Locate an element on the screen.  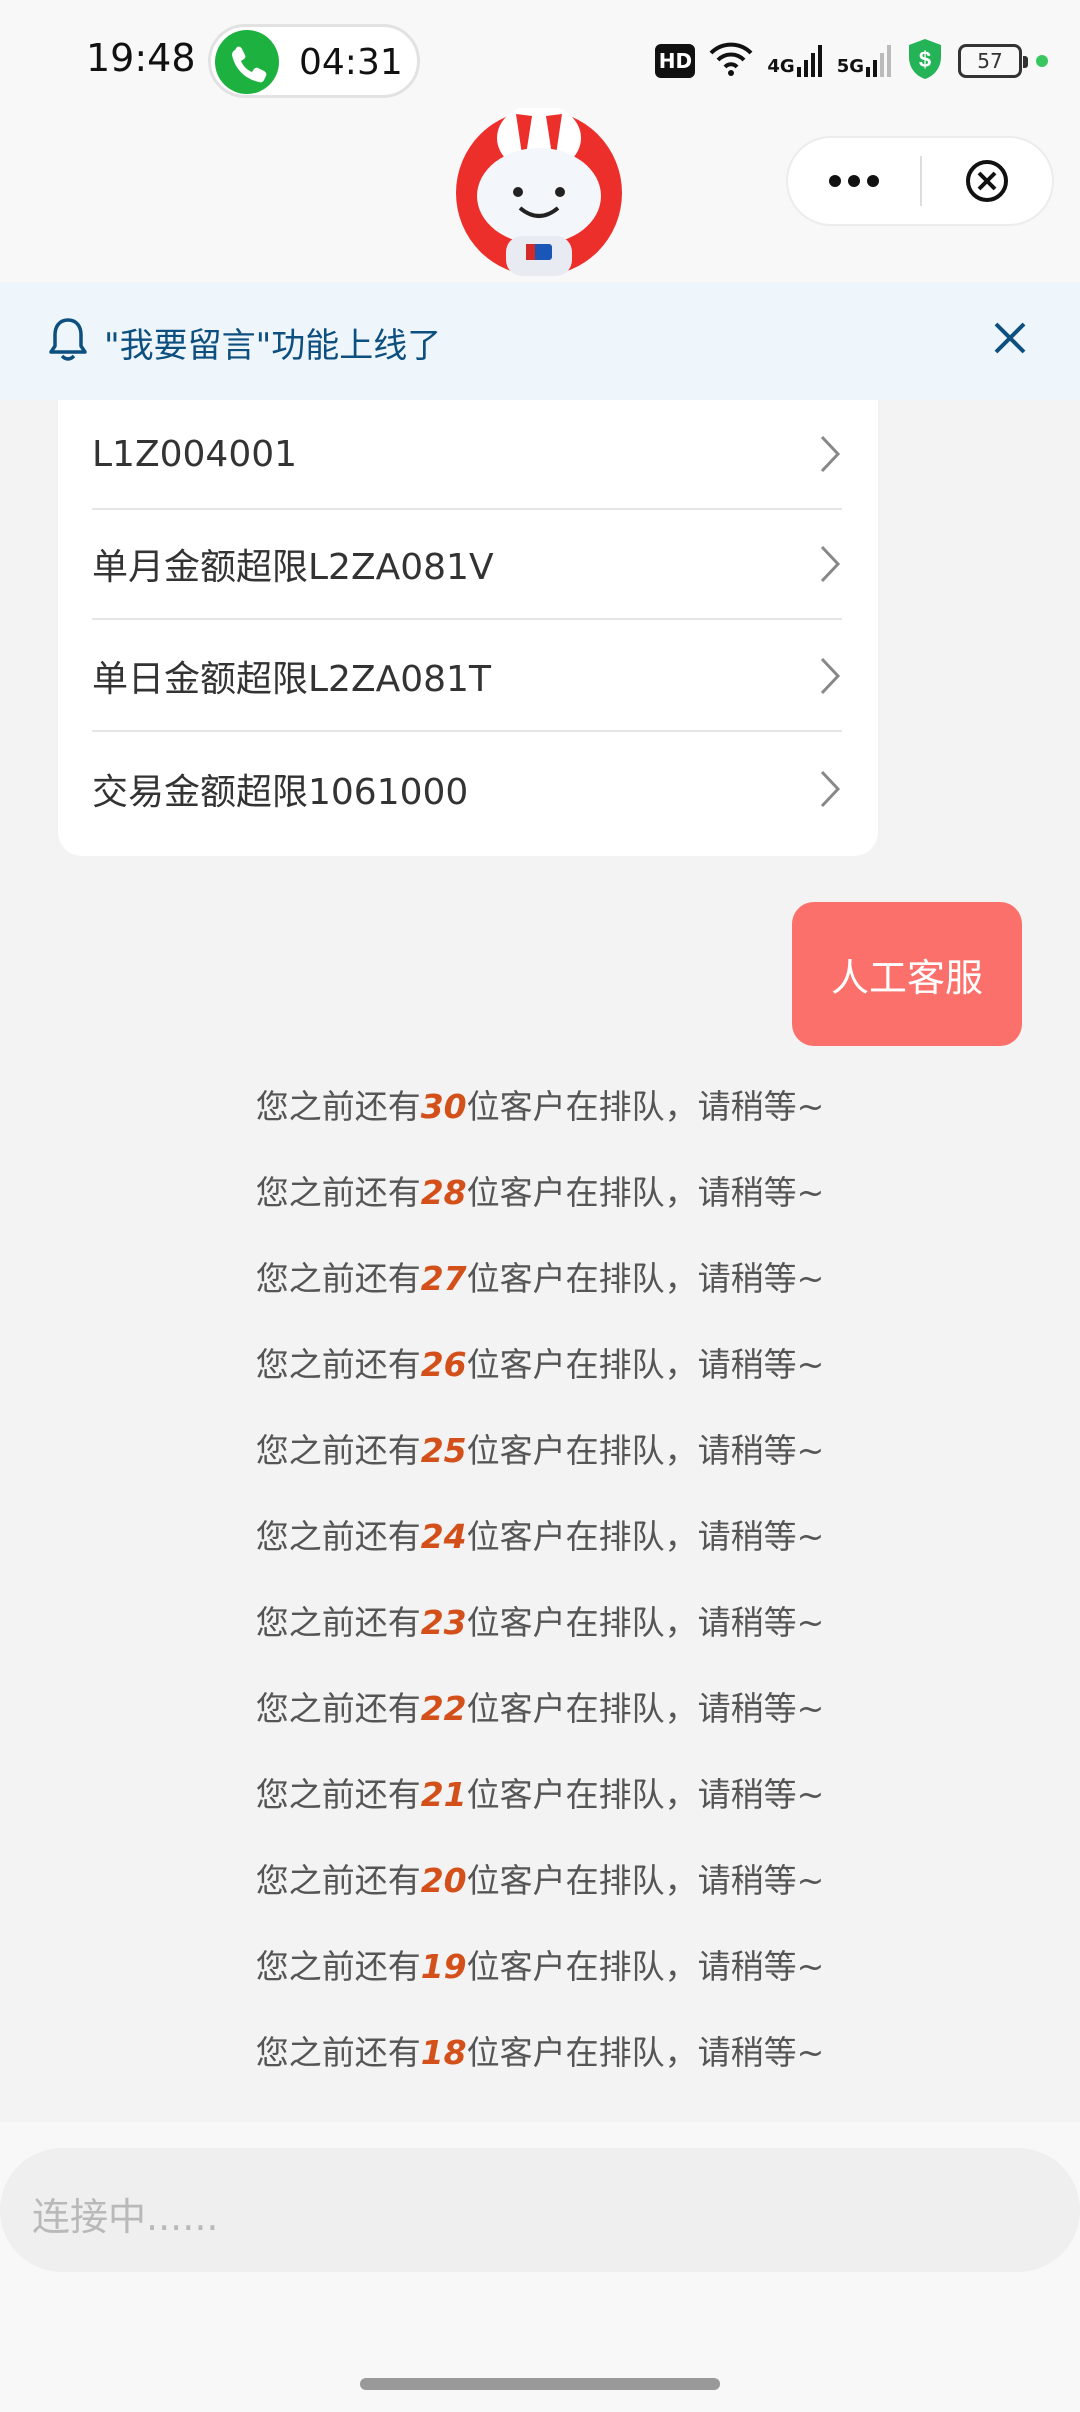
menu-item: 交易金额超限1061000 is located at coordinates (467, 789).